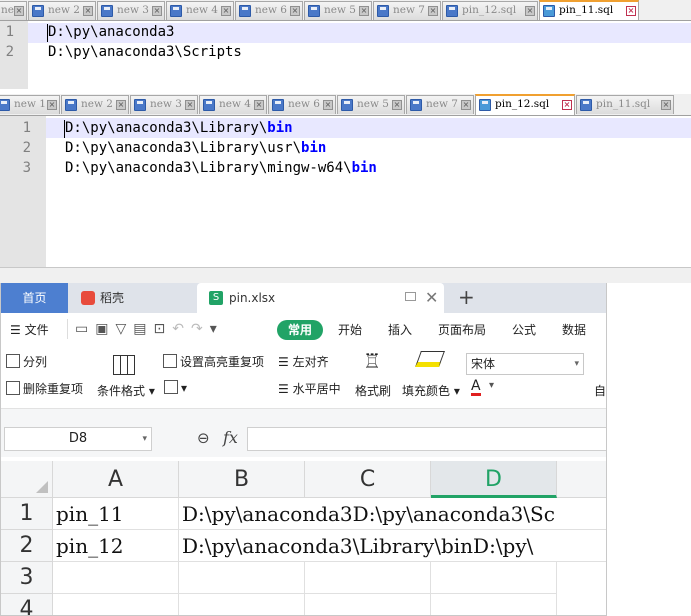 This screenshot has height=616, width=691. I want to click on more-dropdown-icon: ▾, so click(217, 329).